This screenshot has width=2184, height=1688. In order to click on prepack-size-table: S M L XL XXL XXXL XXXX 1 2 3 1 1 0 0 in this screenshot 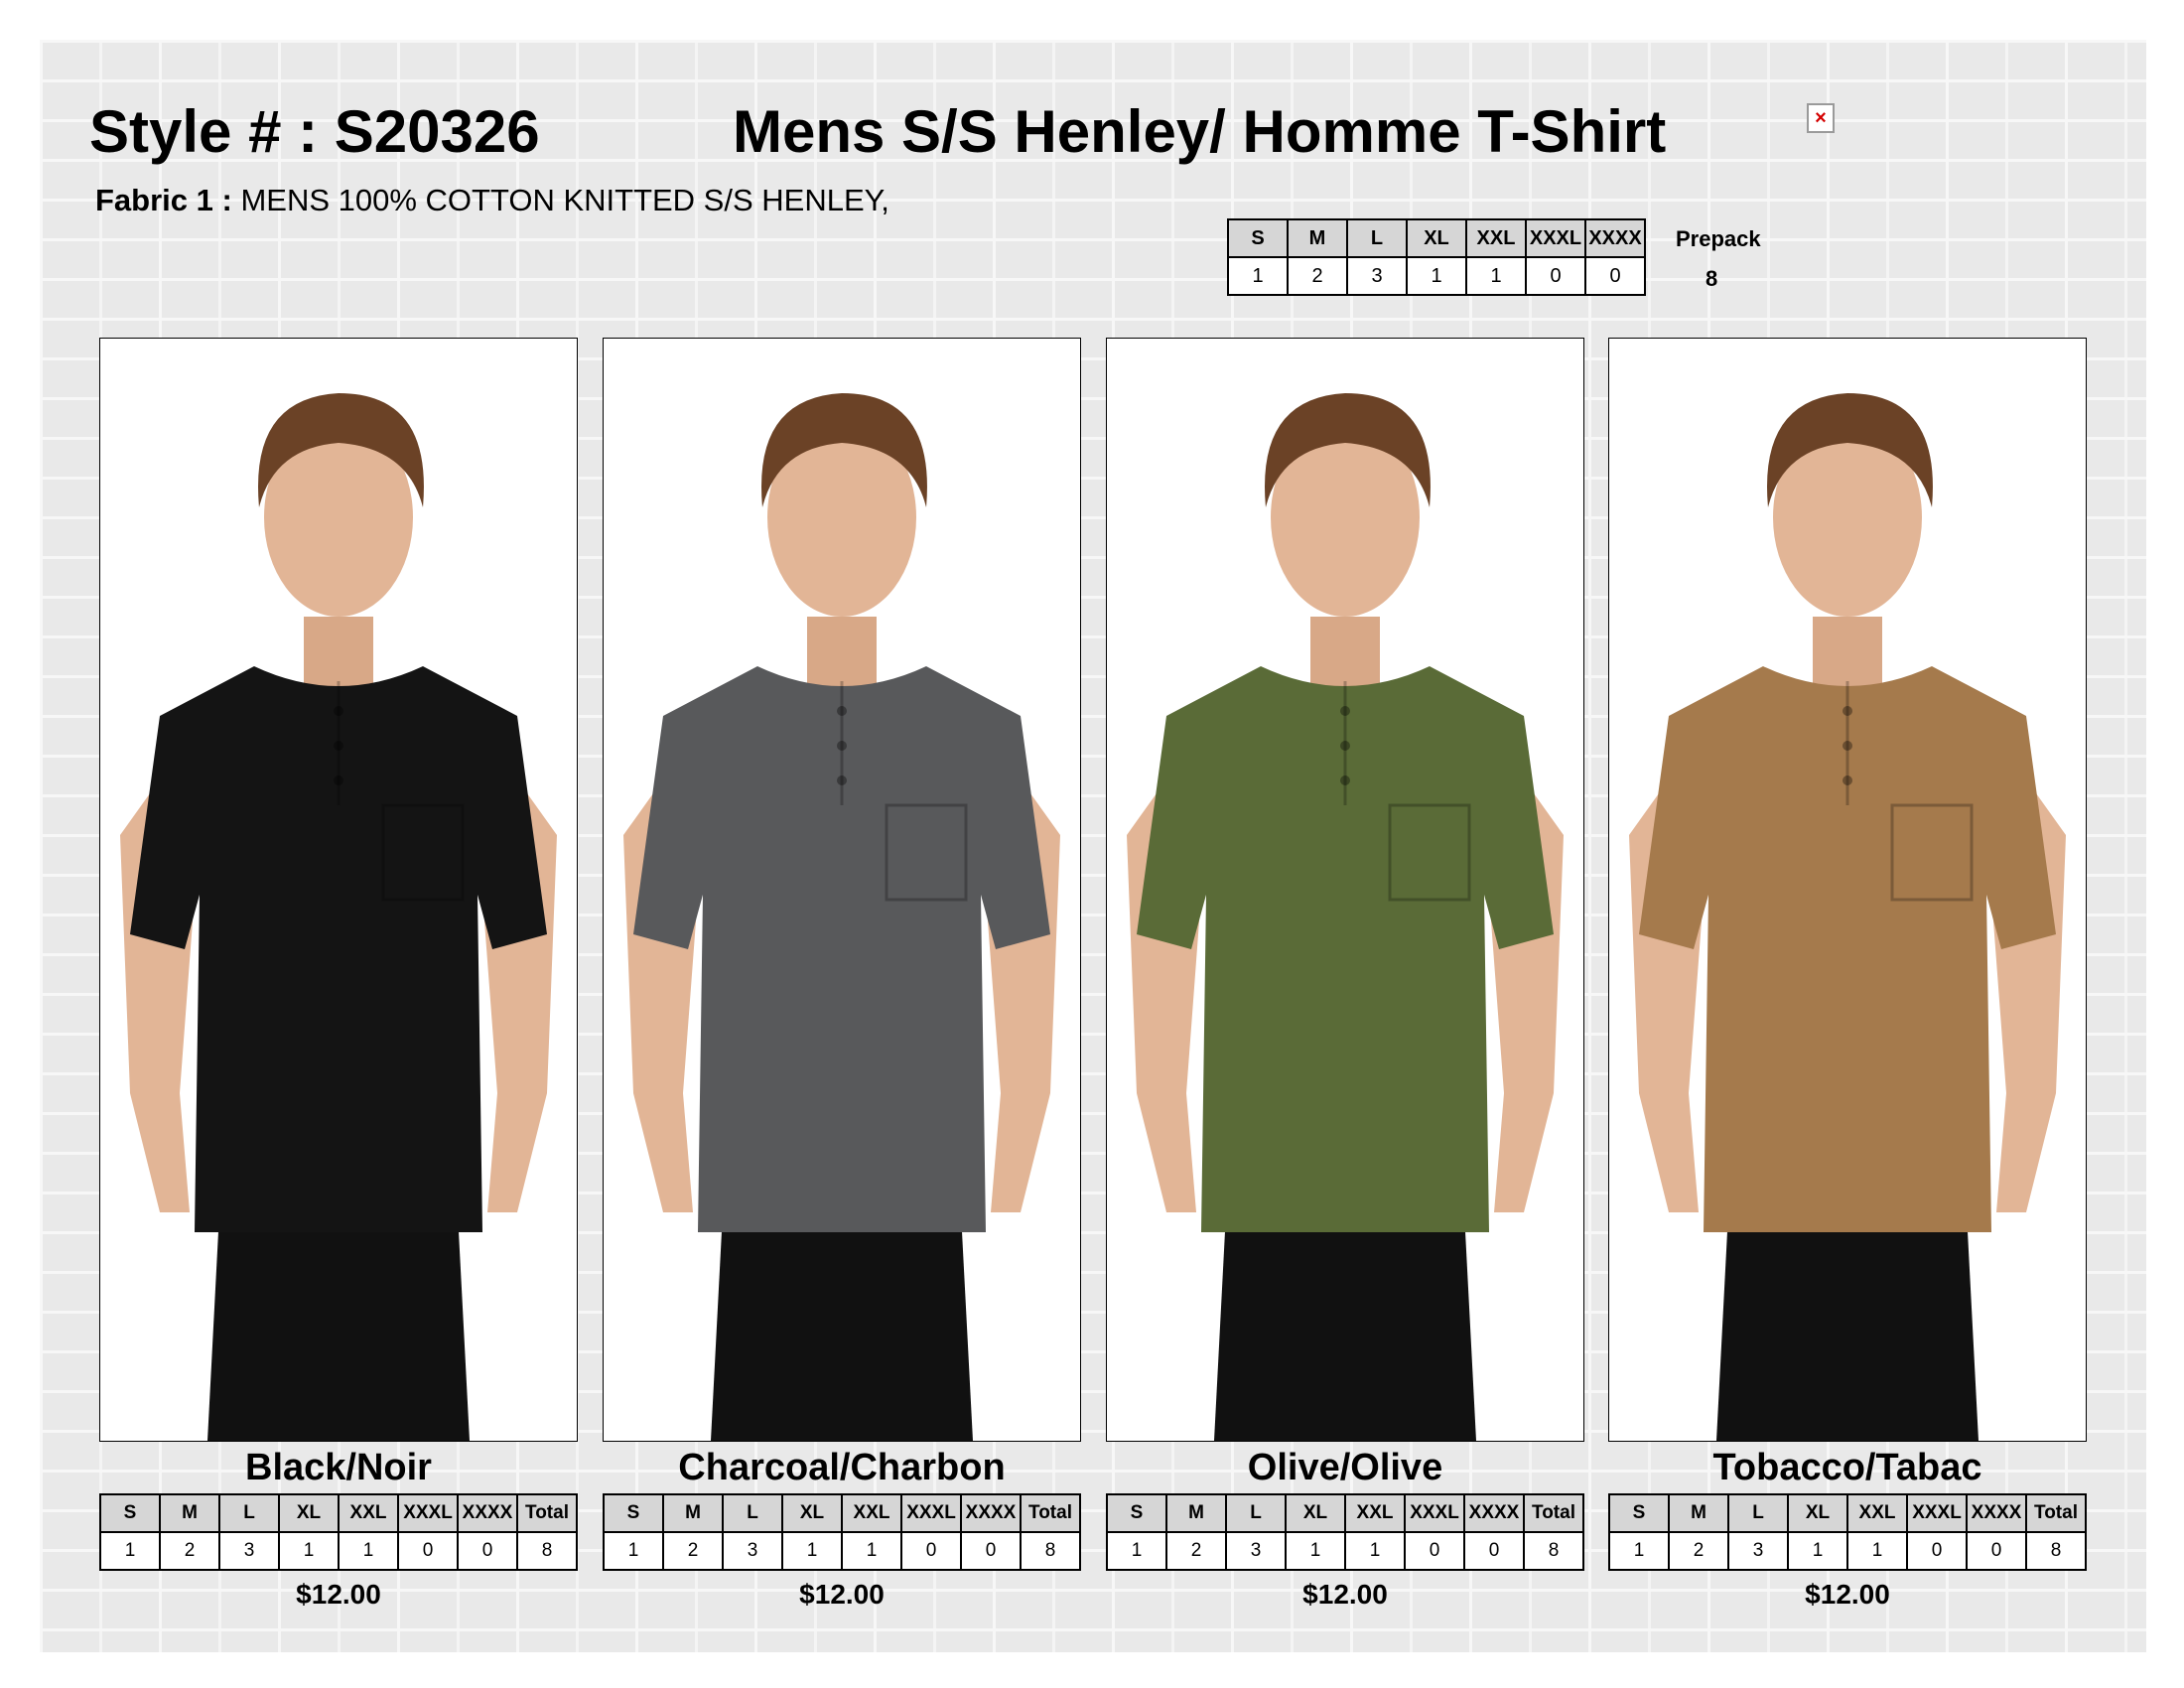, I will do `click(1436, 257)`.